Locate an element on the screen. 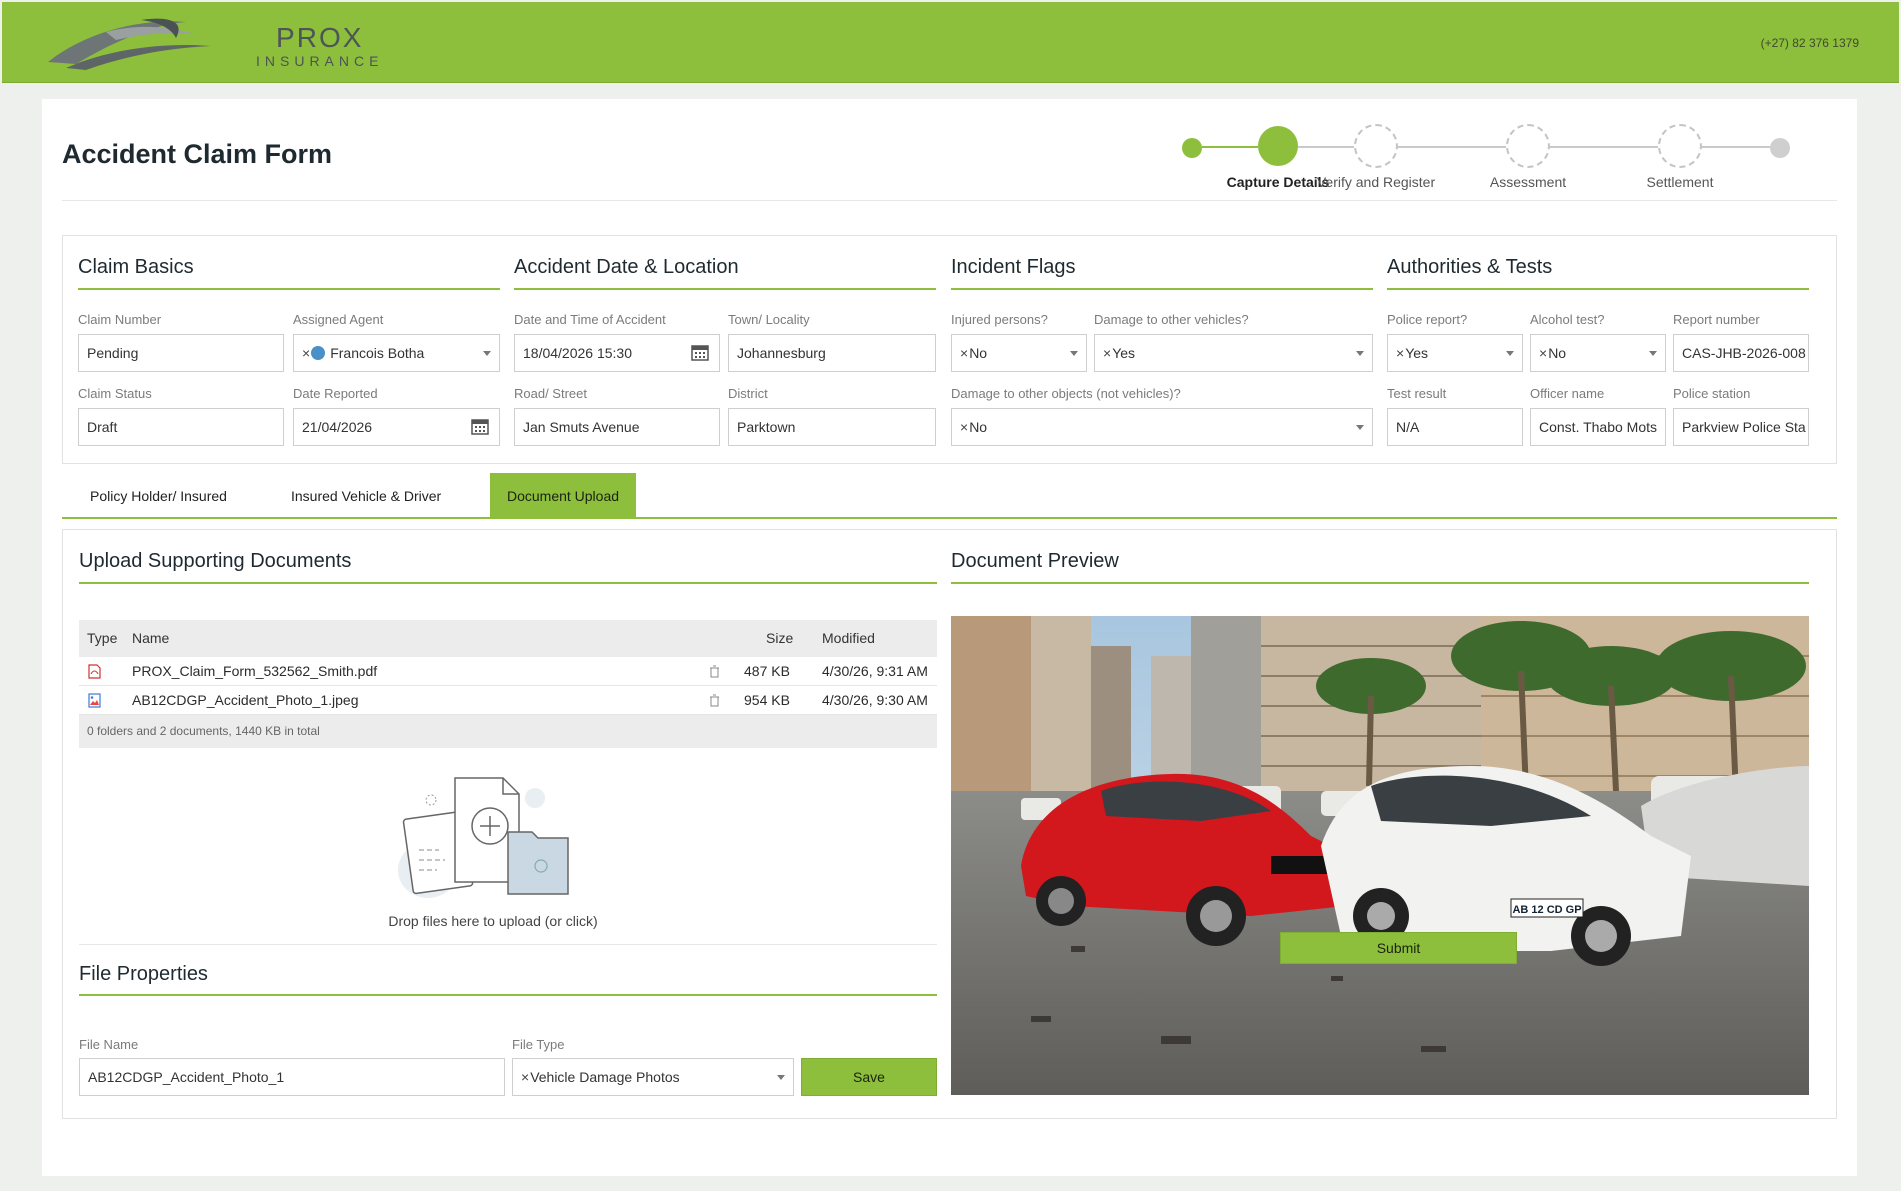 The image size is (1901, 1191). drop-instruction: Drop files here to upload (or click) is located at coordinates (493, 921).